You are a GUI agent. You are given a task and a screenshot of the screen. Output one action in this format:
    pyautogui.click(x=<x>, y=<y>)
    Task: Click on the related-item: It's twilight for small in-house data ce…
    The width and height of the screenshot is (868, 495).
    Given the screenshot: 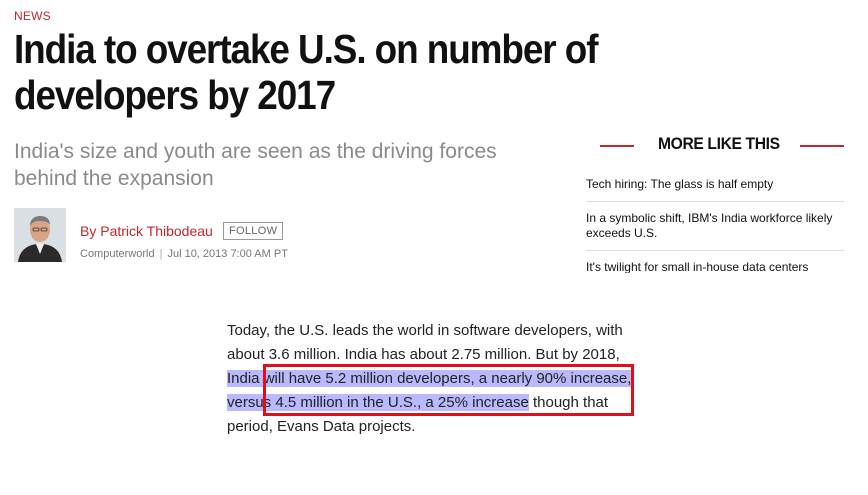 What is the action you would take?
    pyautogui.click(x=715, y=262)
    